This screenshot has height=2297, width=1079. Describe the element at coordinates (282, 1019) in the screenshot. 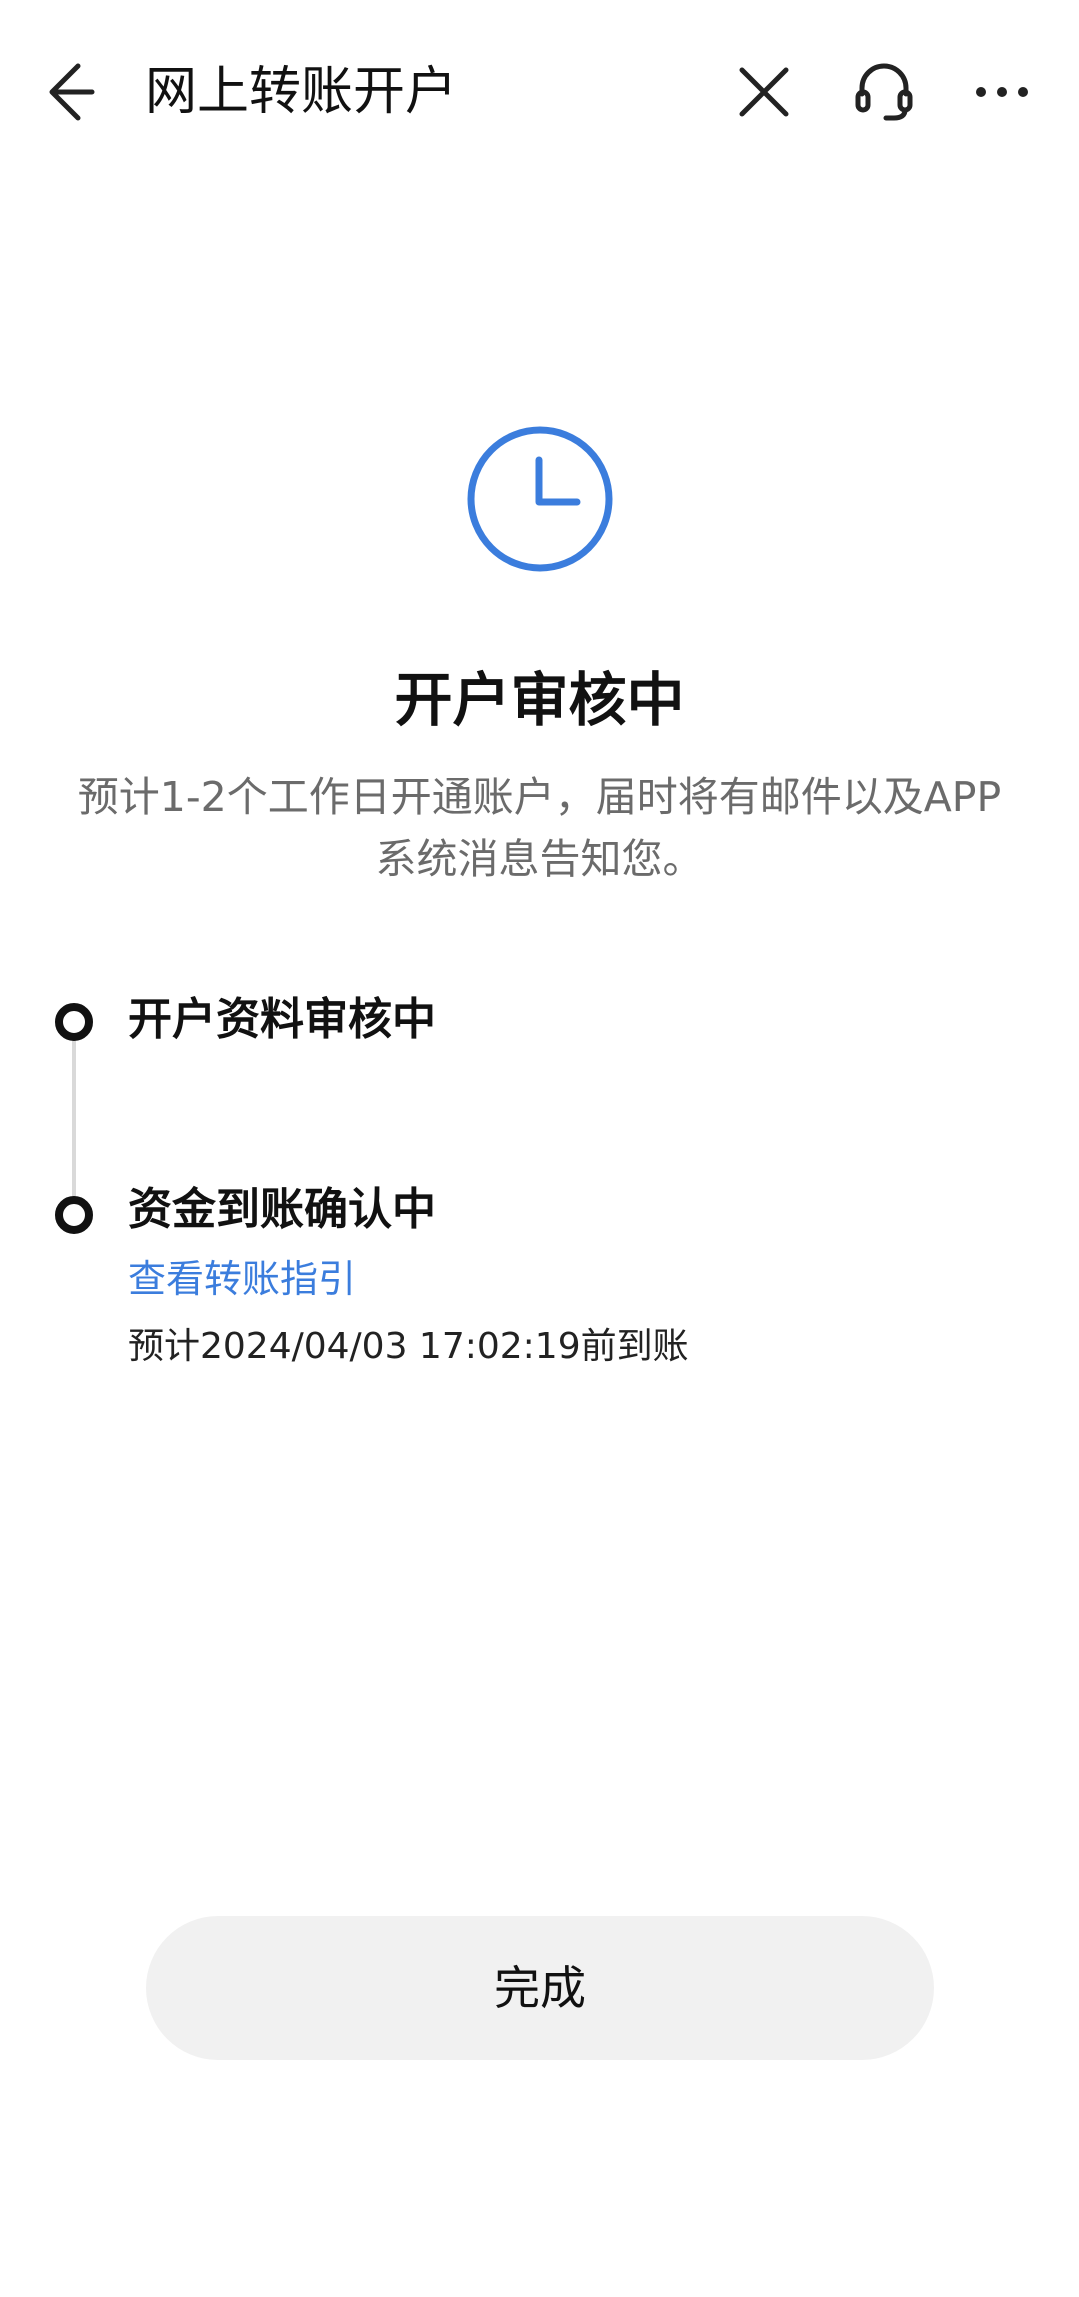

I see `timeline-step-1-title: 开户资料审核中` at that location.